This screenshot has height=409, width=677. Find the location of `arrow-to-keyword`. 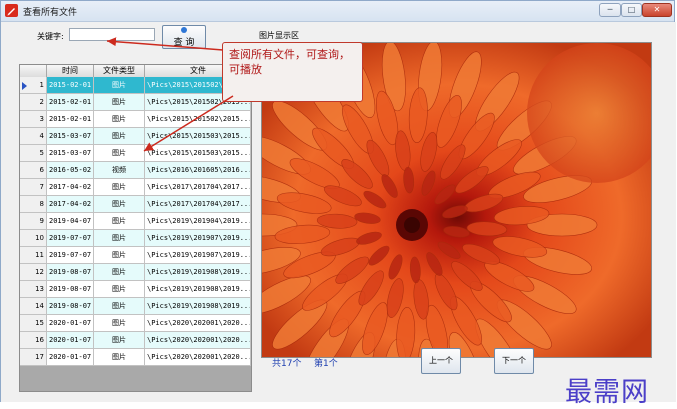

arrow-to-keyword is located at coordinates (165, 44).